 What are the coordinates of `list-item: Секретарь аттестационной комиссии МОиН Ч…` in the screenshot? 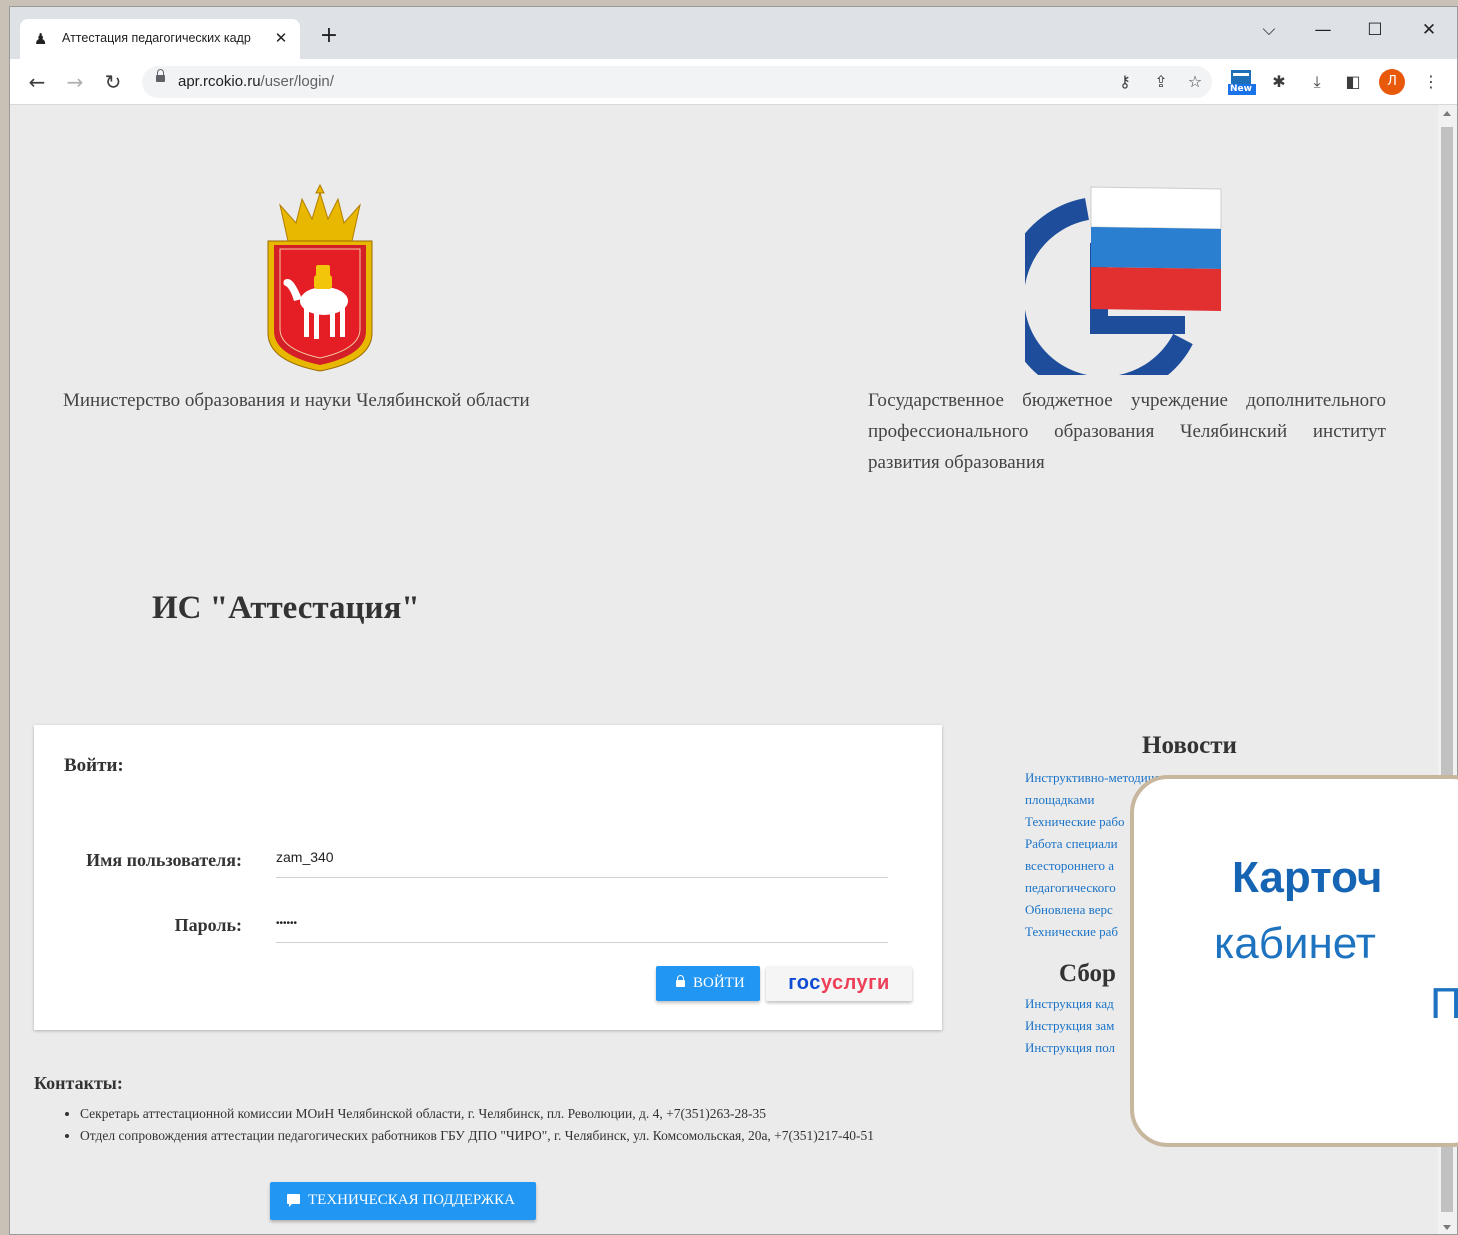 It's located at (520, 1114).